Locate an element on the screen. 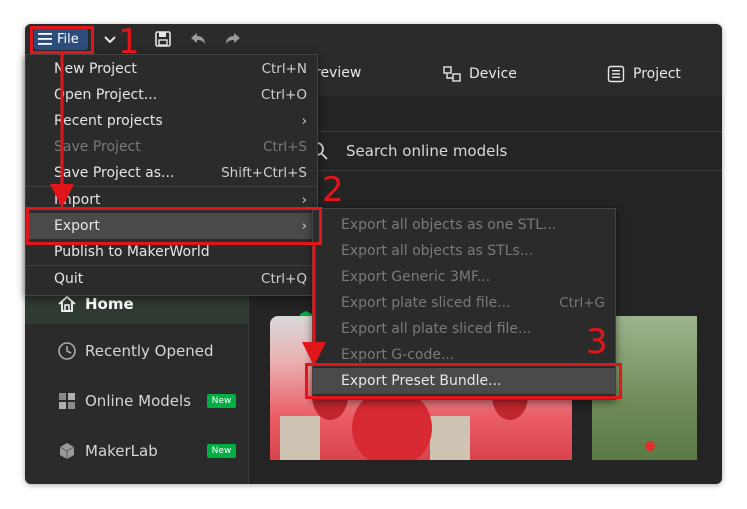  tab-device-label: Device is located at coordinates (493, 74).